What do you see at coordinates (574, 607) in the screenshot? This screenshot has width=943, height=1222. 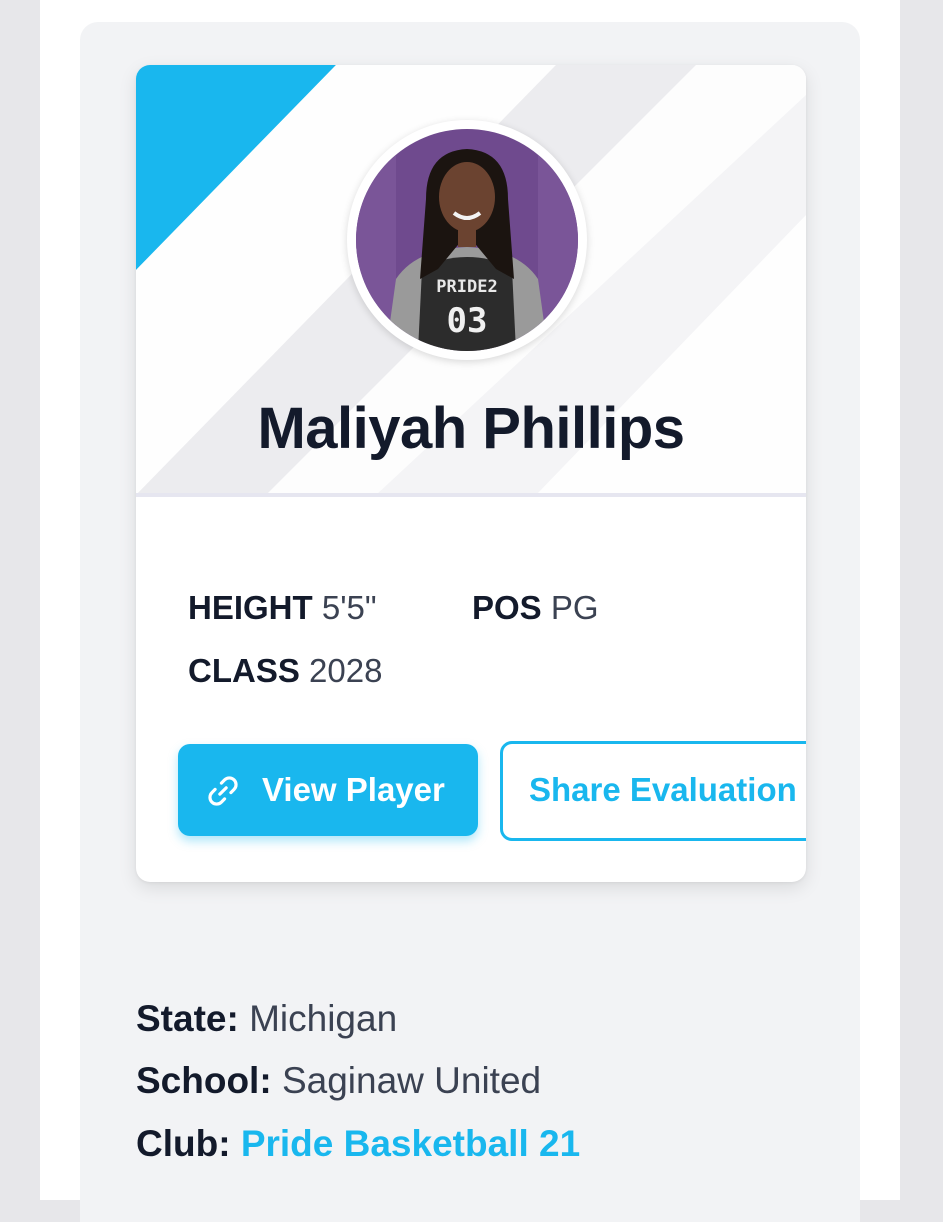 I see `position-value: PG` at bounding box center [574, 607].